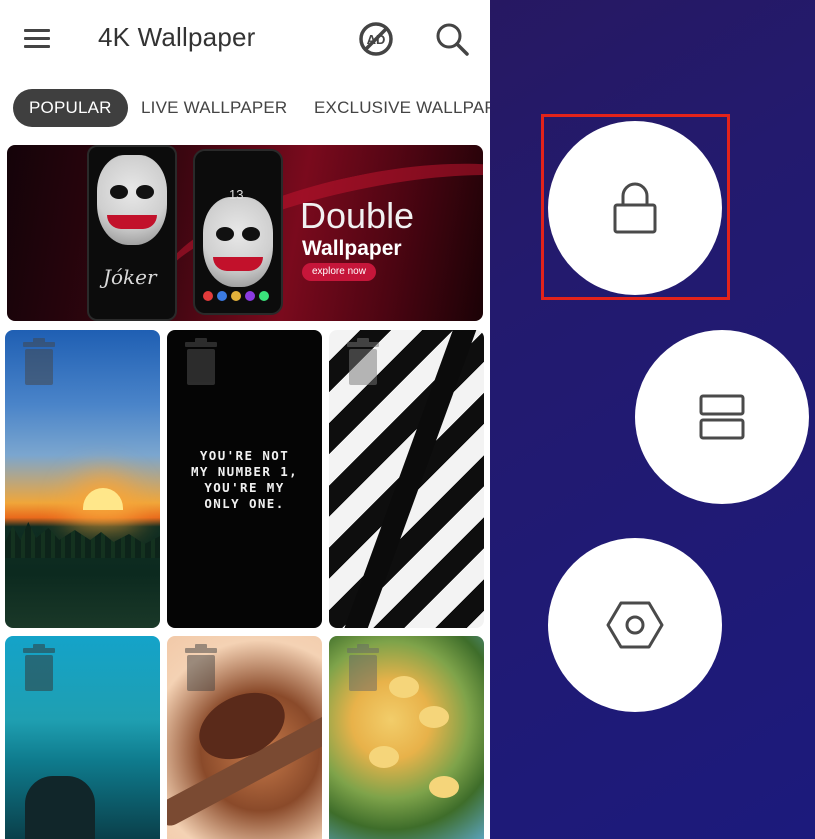 This screenshot has width=815, height=839. What do you see at coordinates (82, 479) in the screenshot?
I see `wallpaper-thumb-sunset` at bounding box center [82, 479].